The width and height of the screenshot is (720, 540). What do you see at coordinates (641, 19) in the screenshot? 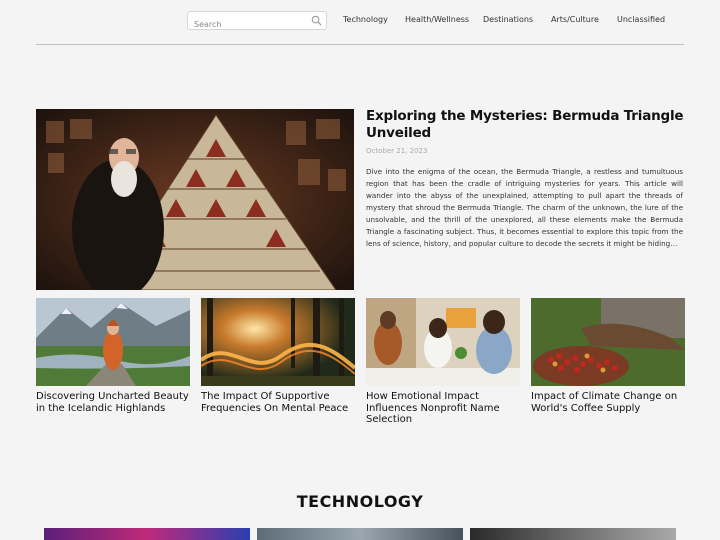
I see `nav-item-unclassified: Unclassified` at bounding box center [641, 19].